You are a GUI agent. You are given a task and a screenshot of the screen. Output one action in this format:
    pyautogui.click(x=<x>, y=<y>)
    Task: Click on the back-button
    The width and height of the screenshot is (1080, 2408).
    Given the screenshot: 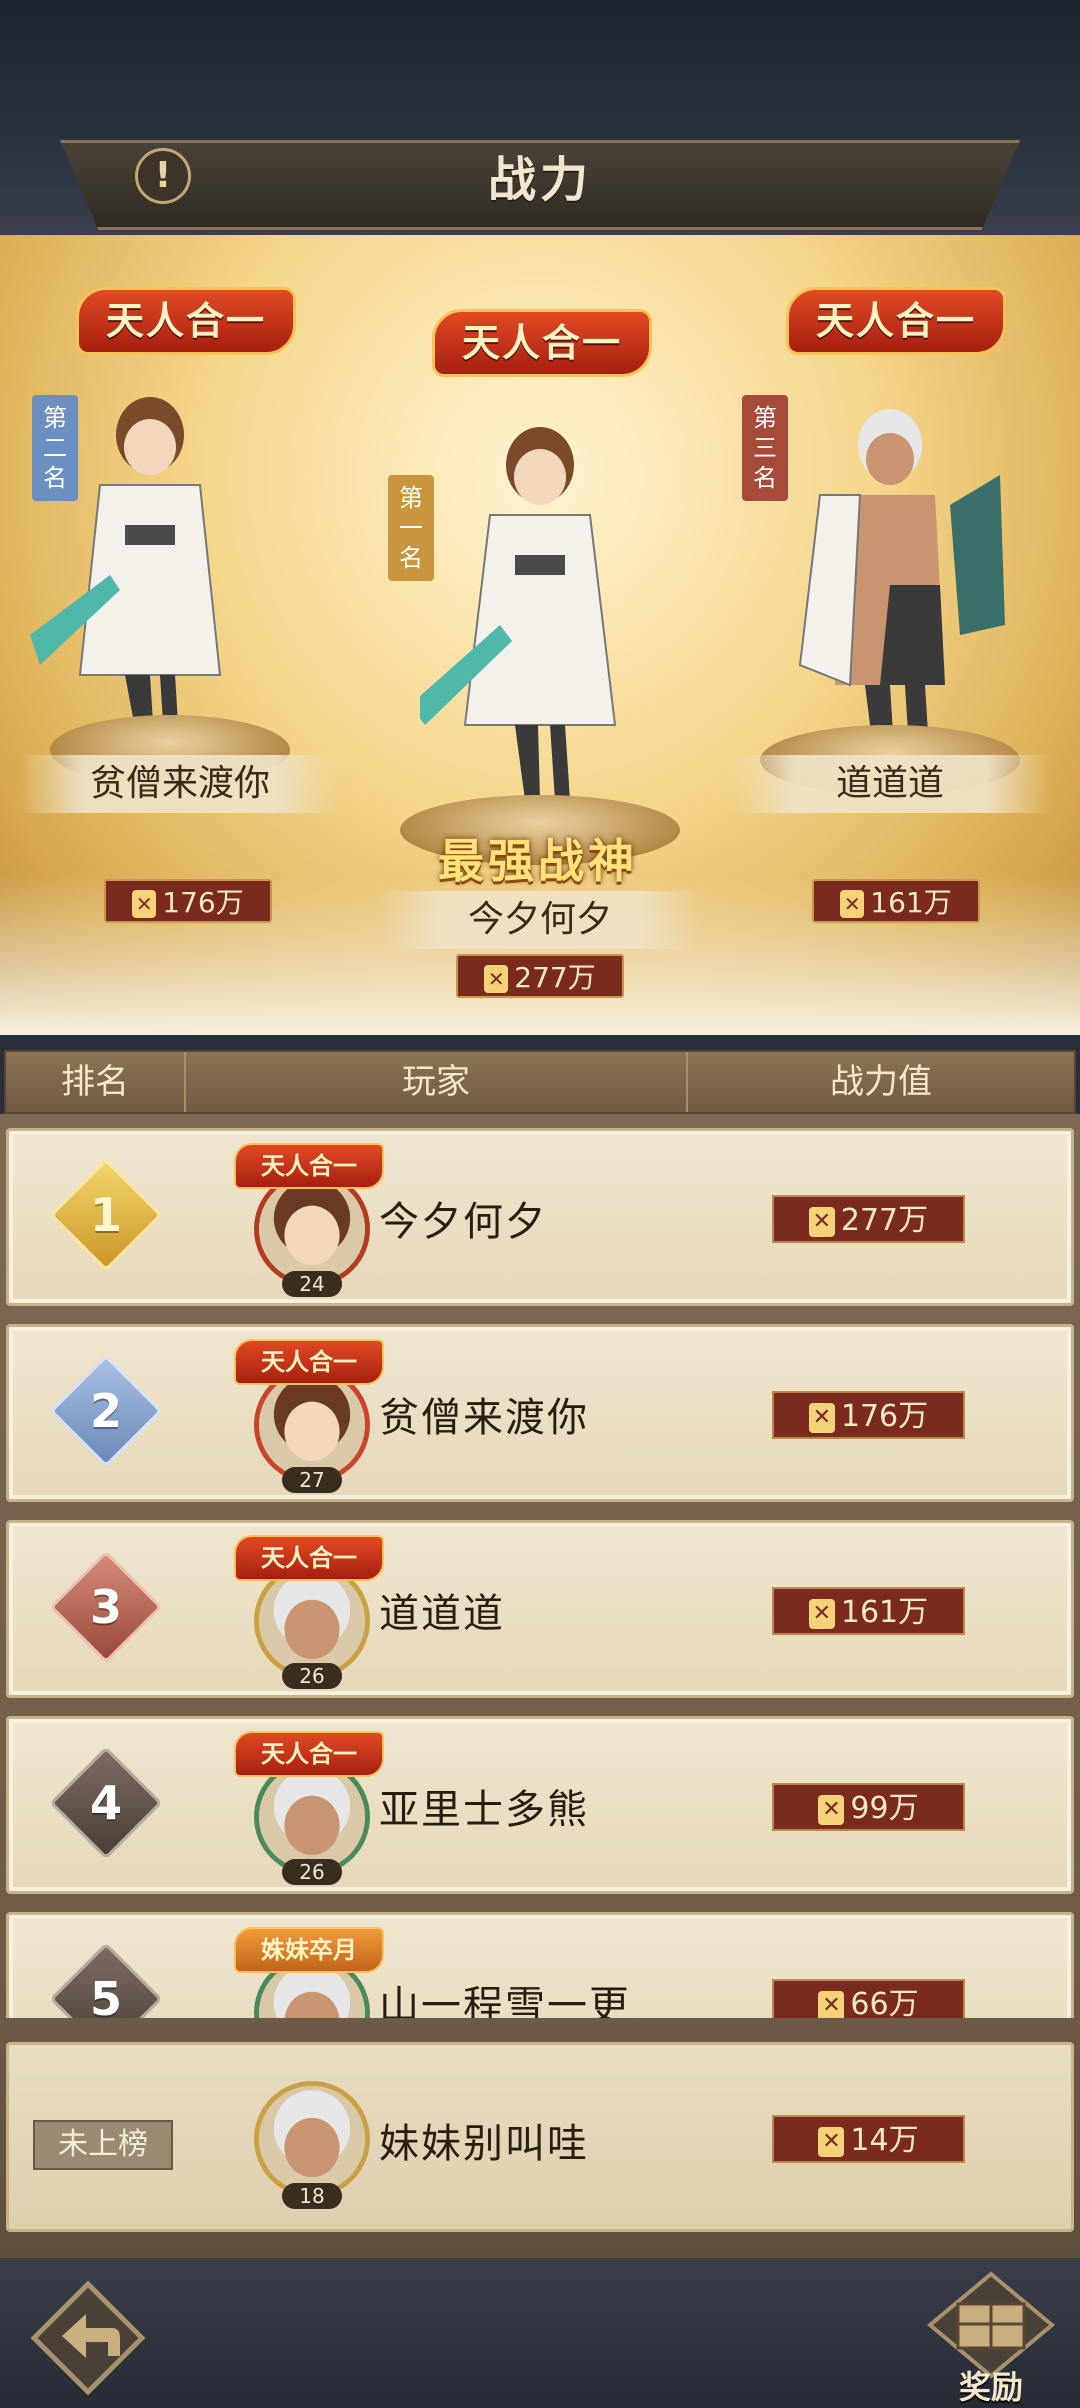 What is the action you would take?
    pyautogui.click(x=88, y=2338)
    